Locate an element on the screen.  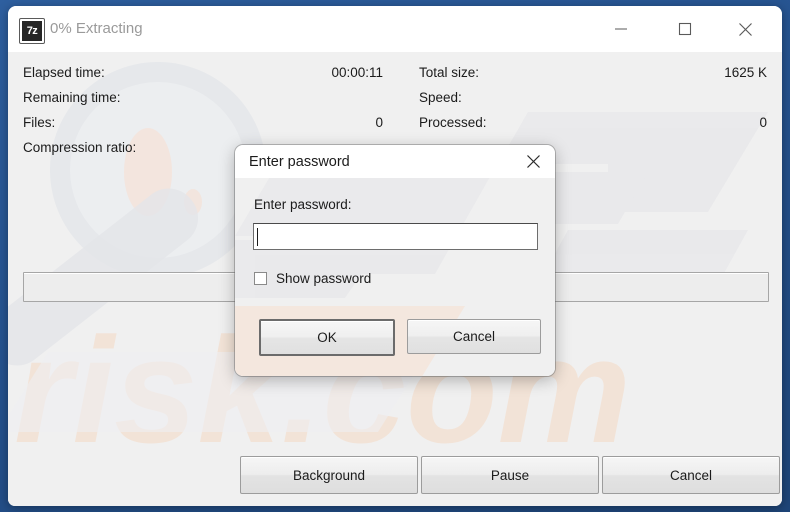
checkbox-box is located at coordinates (260, 278).